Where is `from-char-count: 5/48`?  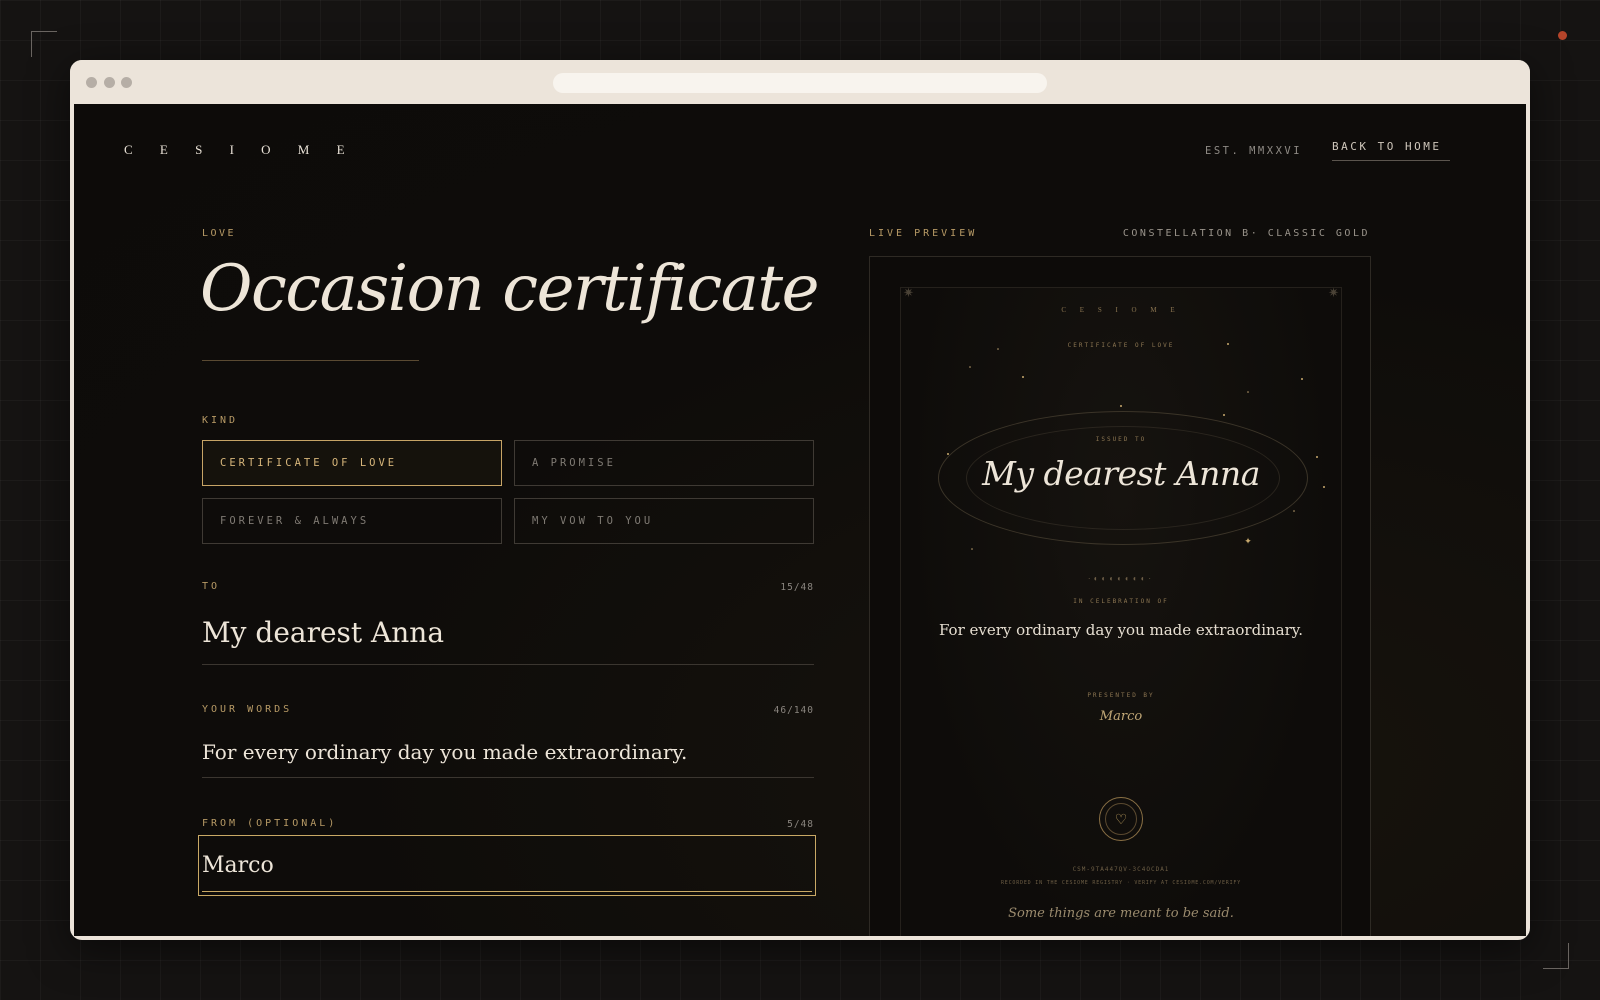
from-char-count: 5/48 is located at coordinates (800, 824).